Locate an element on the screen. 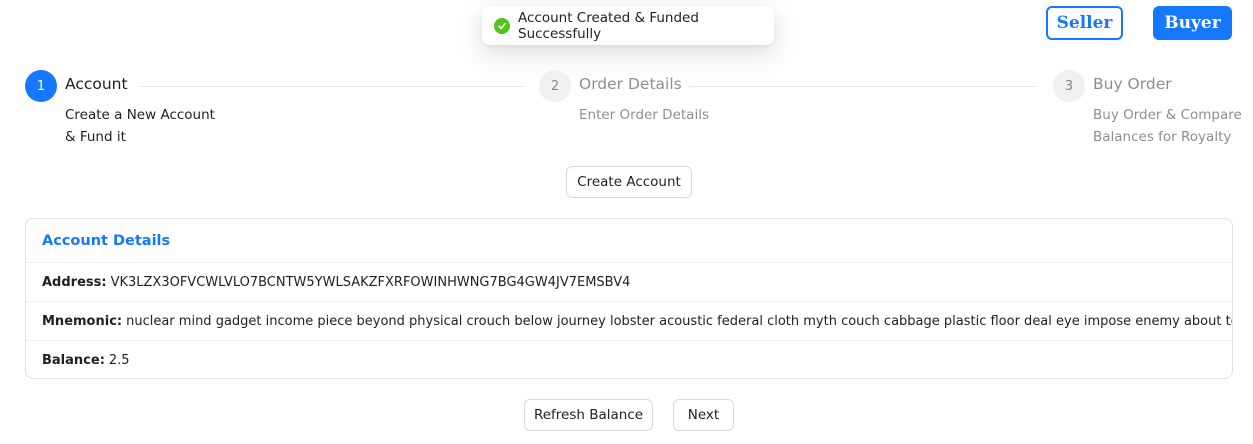 This screenshot has width=1253, height=444. step-description: Create a New Account & Fund it is located at coordinates (140, 126).